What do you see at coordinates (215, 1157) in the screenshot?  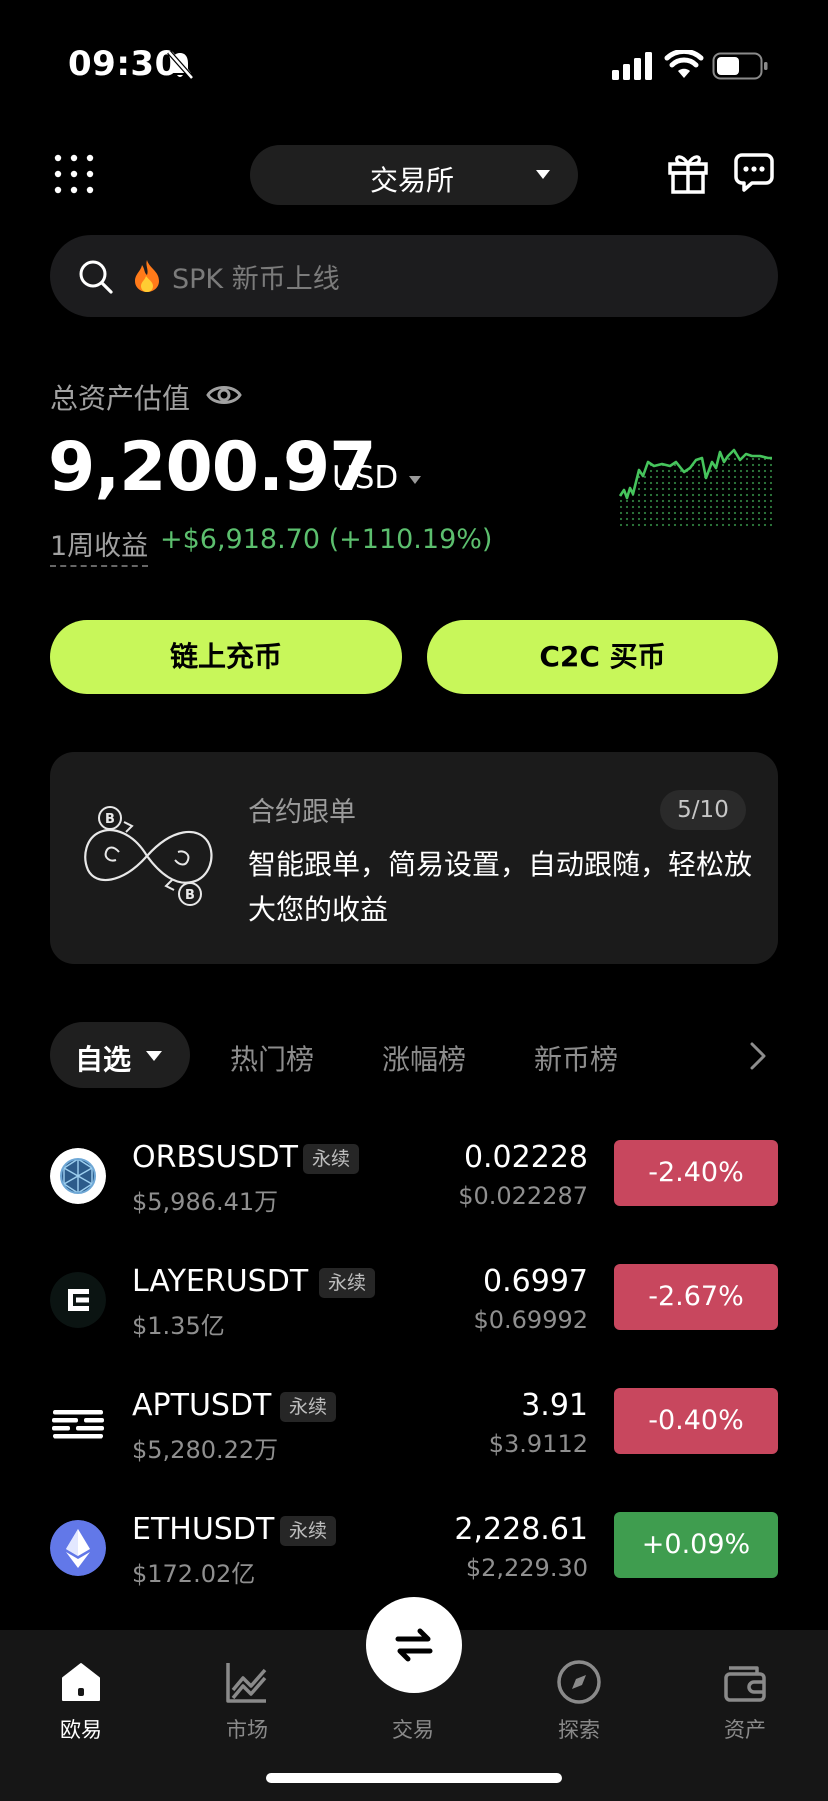 I see `pair-symbol: ORBSUSDT` at bounding box center [215, 1157].